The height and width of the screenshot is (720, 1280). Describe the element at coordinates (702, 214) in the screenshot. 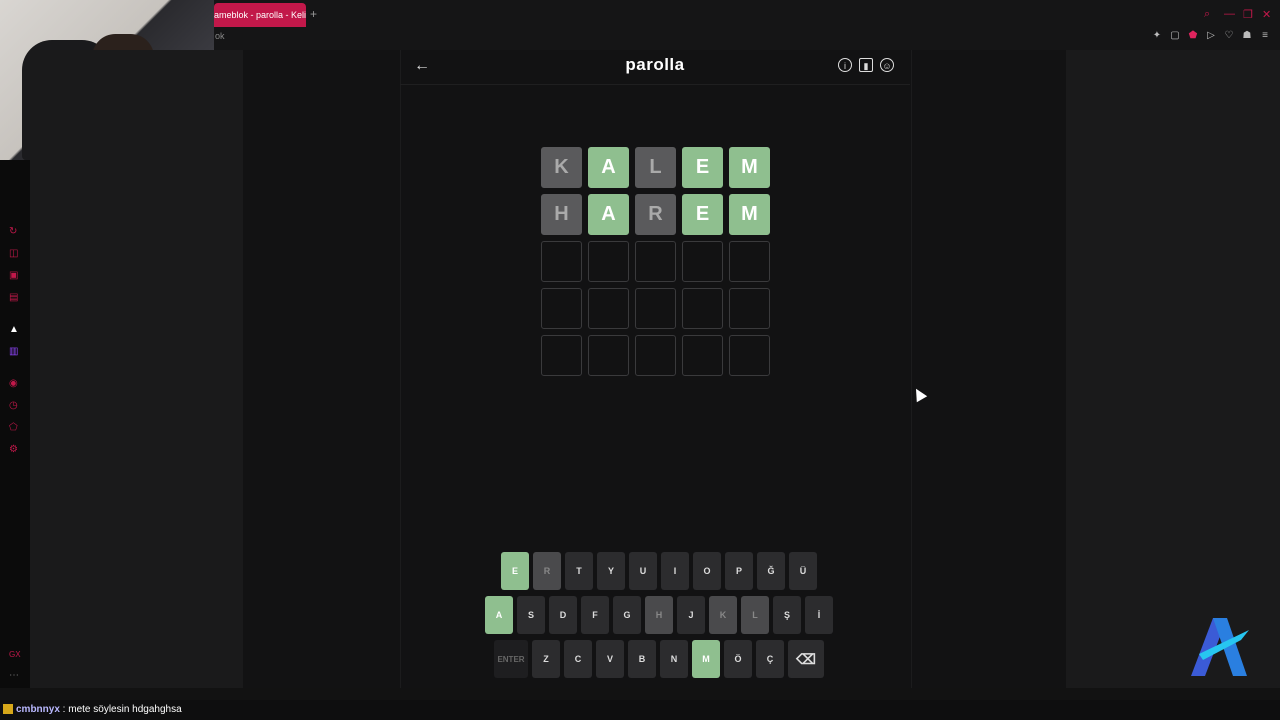

I see `board-tile: E` at that location.